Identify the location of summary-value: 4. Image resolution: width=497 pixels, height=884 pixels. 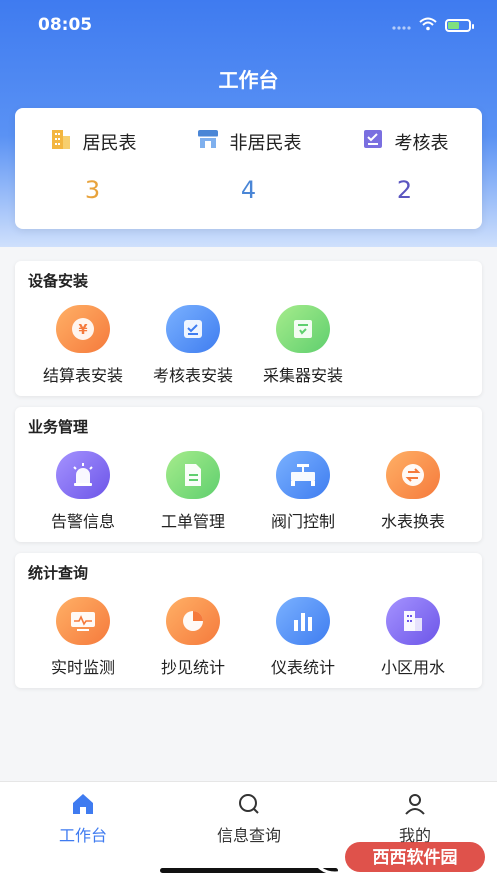
(248, 190).